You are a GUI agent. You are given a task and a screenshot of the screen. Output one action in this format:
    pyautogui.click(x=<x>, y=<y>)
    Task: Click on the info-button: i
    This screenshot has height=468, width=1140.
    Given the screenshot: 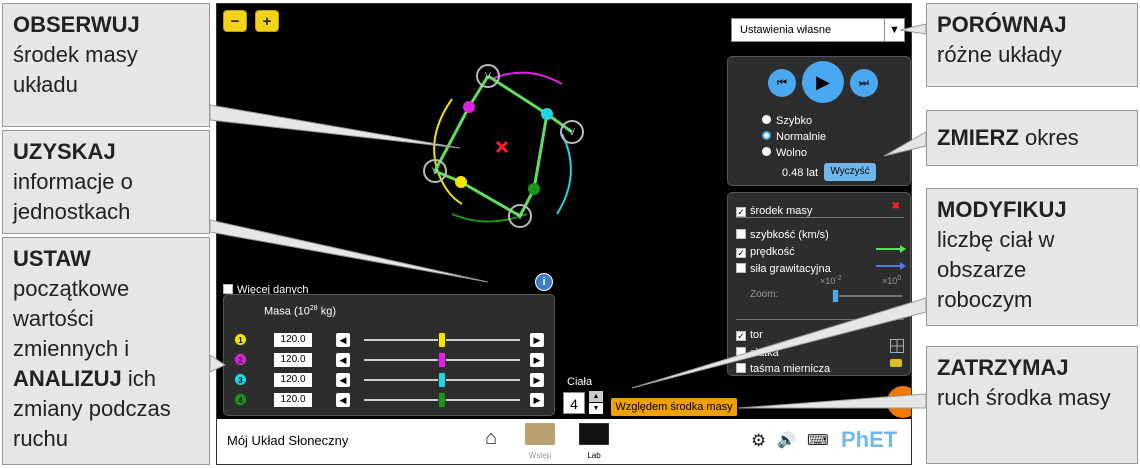 What is the action you would take?
    pyautogui.click(x=544, y=282)
    